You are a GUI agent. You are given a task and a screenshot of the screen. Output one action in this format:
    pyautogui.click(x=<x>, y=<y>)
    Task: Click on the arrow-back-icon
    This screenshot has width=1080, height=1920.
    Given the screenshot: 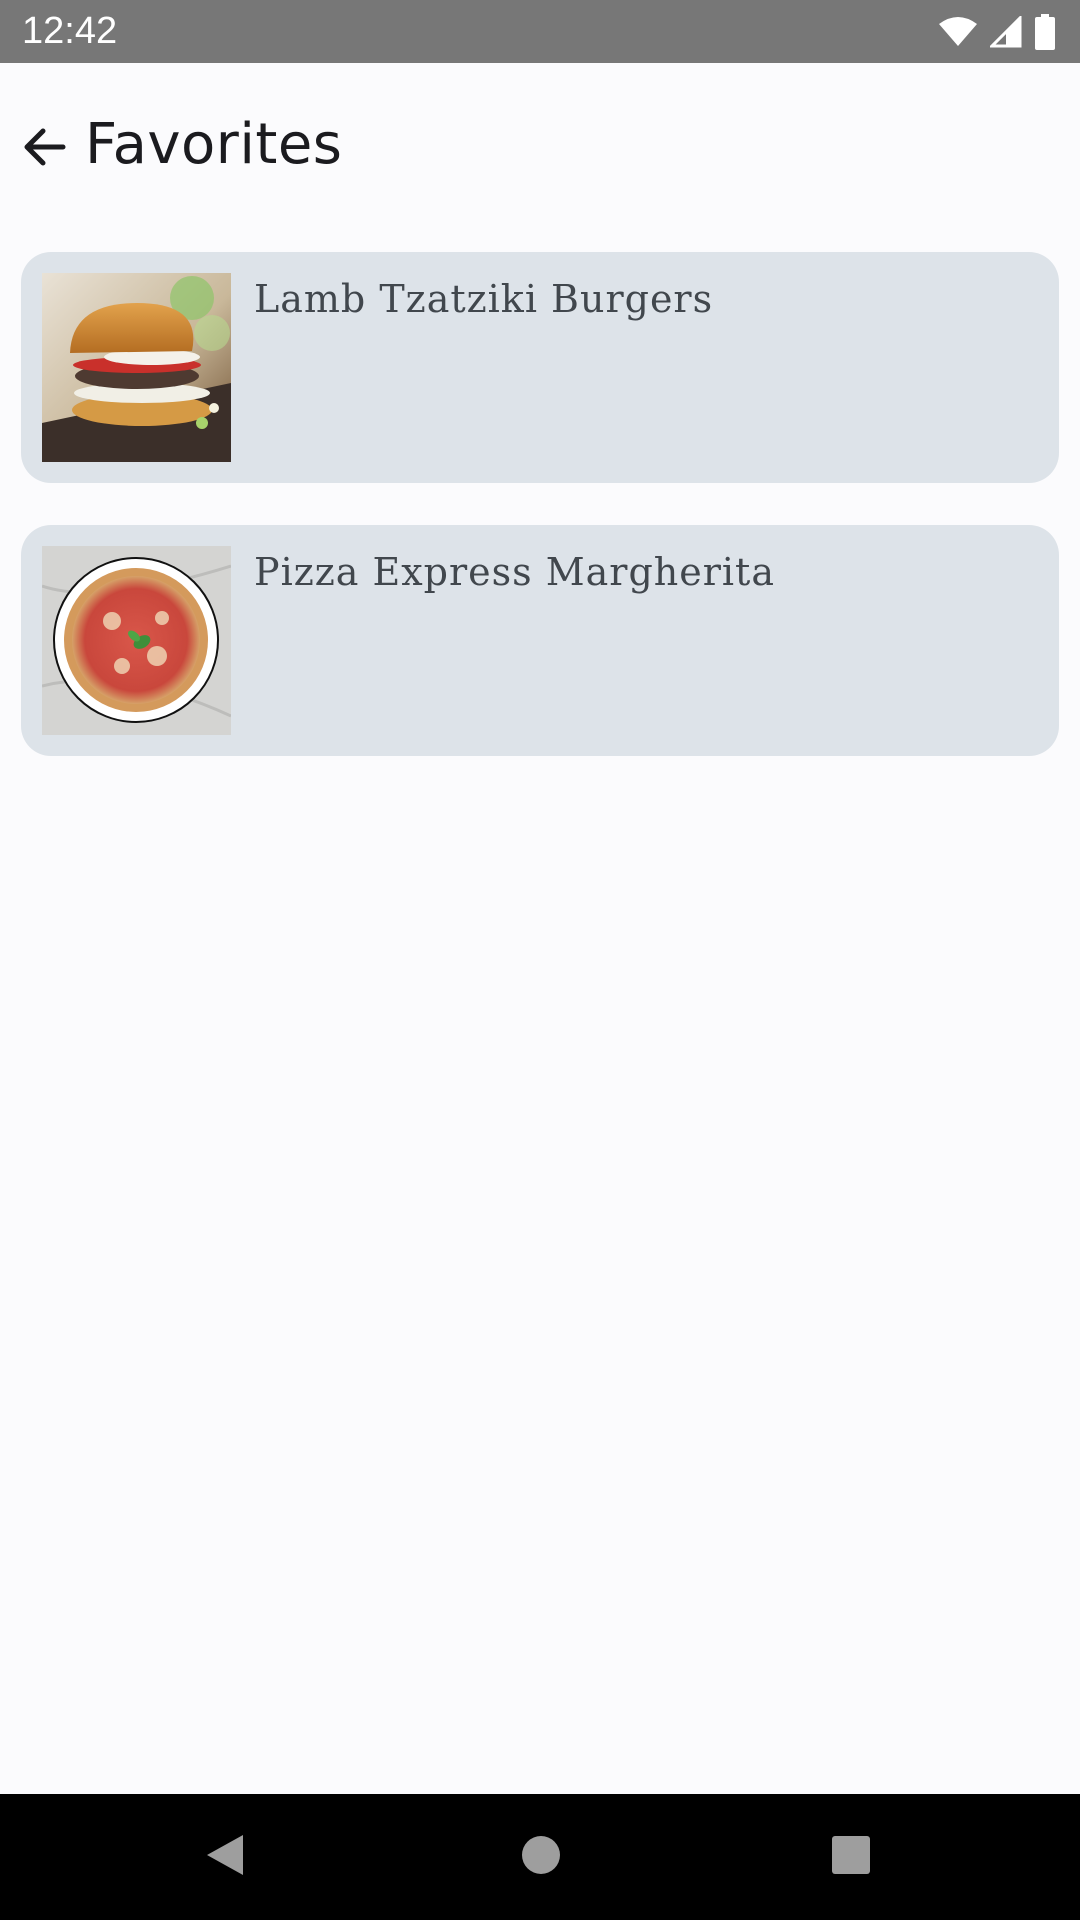 What is the action you would take?
    pyautogui.click(x=44, y=149)
    